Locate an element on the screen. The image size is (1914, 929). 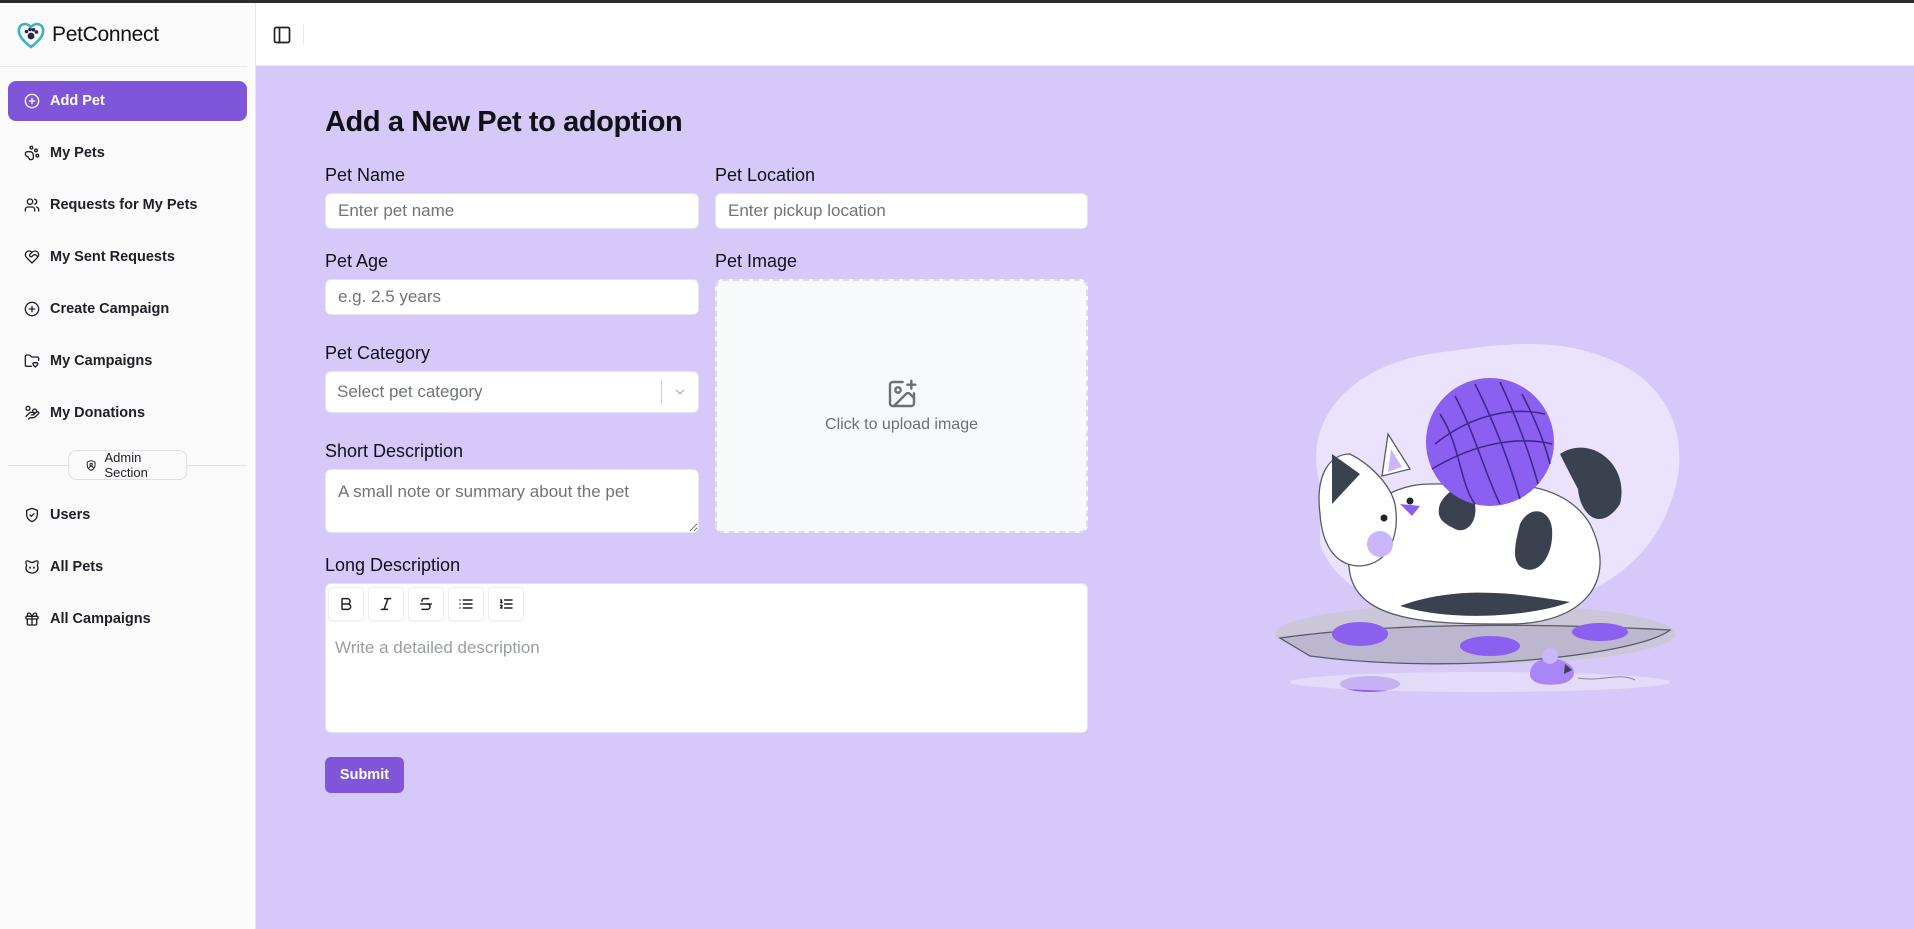
top-header is located at coordinates (1085, 34).